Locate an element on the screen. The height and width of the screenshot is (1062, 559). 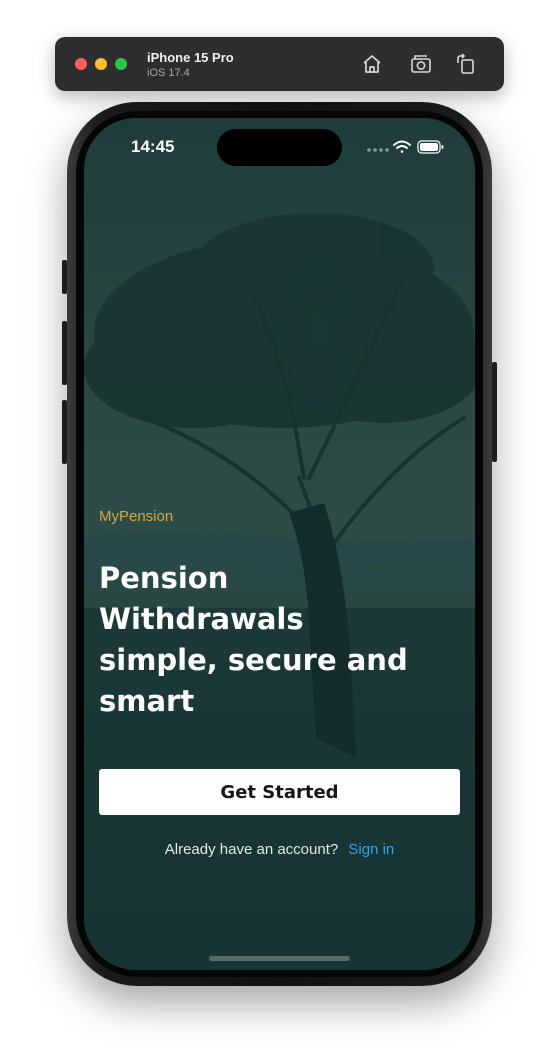
rotate-icon is located at coordinates (466, 64).